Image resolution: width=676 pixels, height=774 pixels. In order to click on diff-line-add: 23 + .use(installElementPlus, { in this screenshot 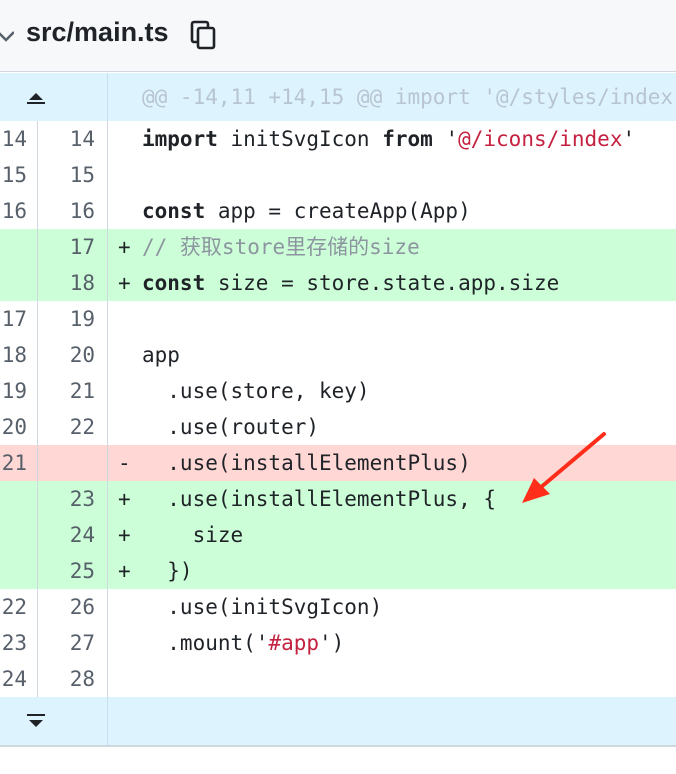, I will do `click(338, 499)`.